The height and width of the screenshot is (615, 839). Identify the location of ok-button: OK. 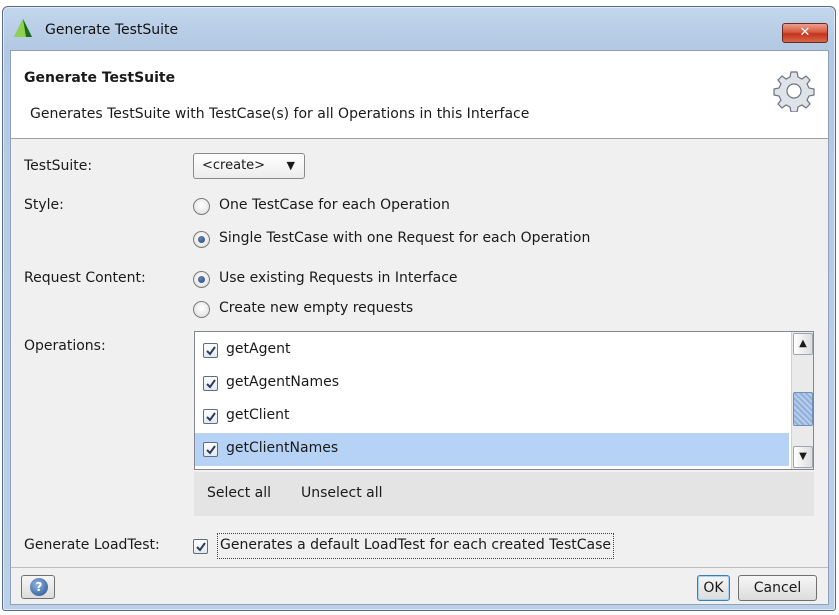
(713, 588).